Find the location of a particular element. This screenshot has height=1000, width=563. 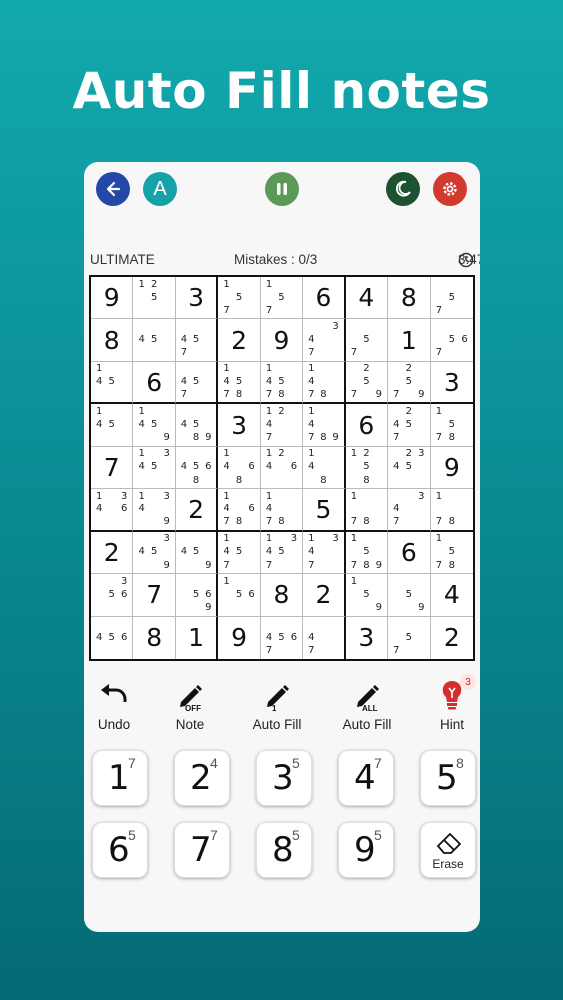

sudoku-cell-r1c8: 8 is located at coordinates (409, 298).